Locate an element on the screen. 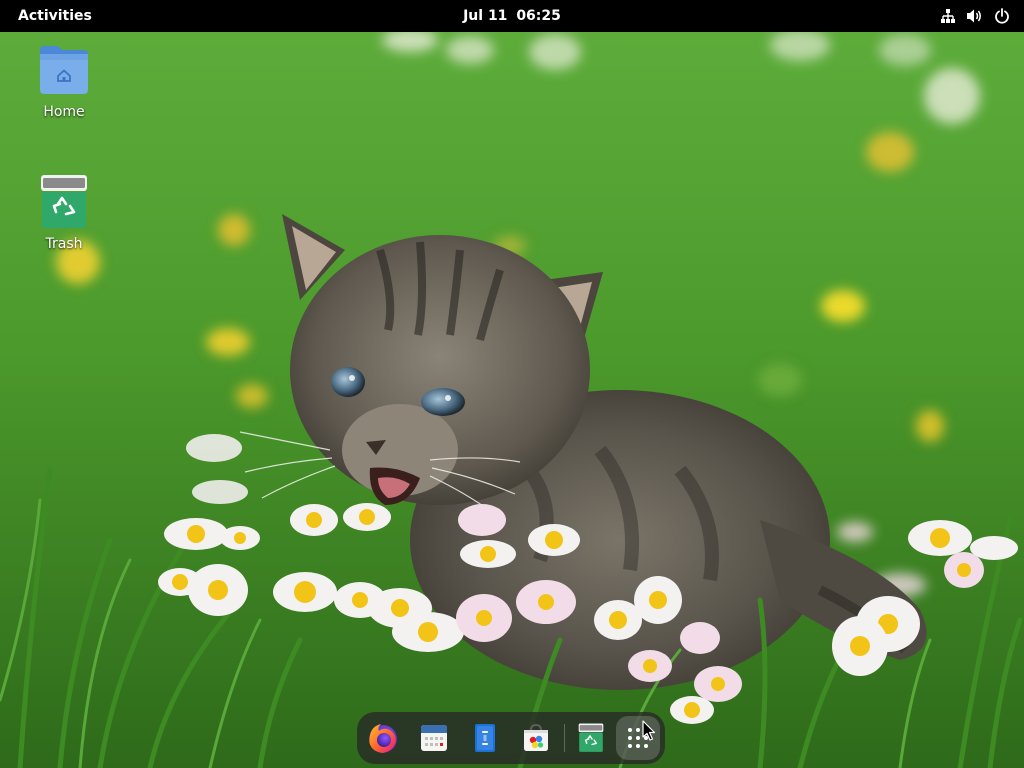  desktop-icon-home: Home is located at coordinates (64, 81).